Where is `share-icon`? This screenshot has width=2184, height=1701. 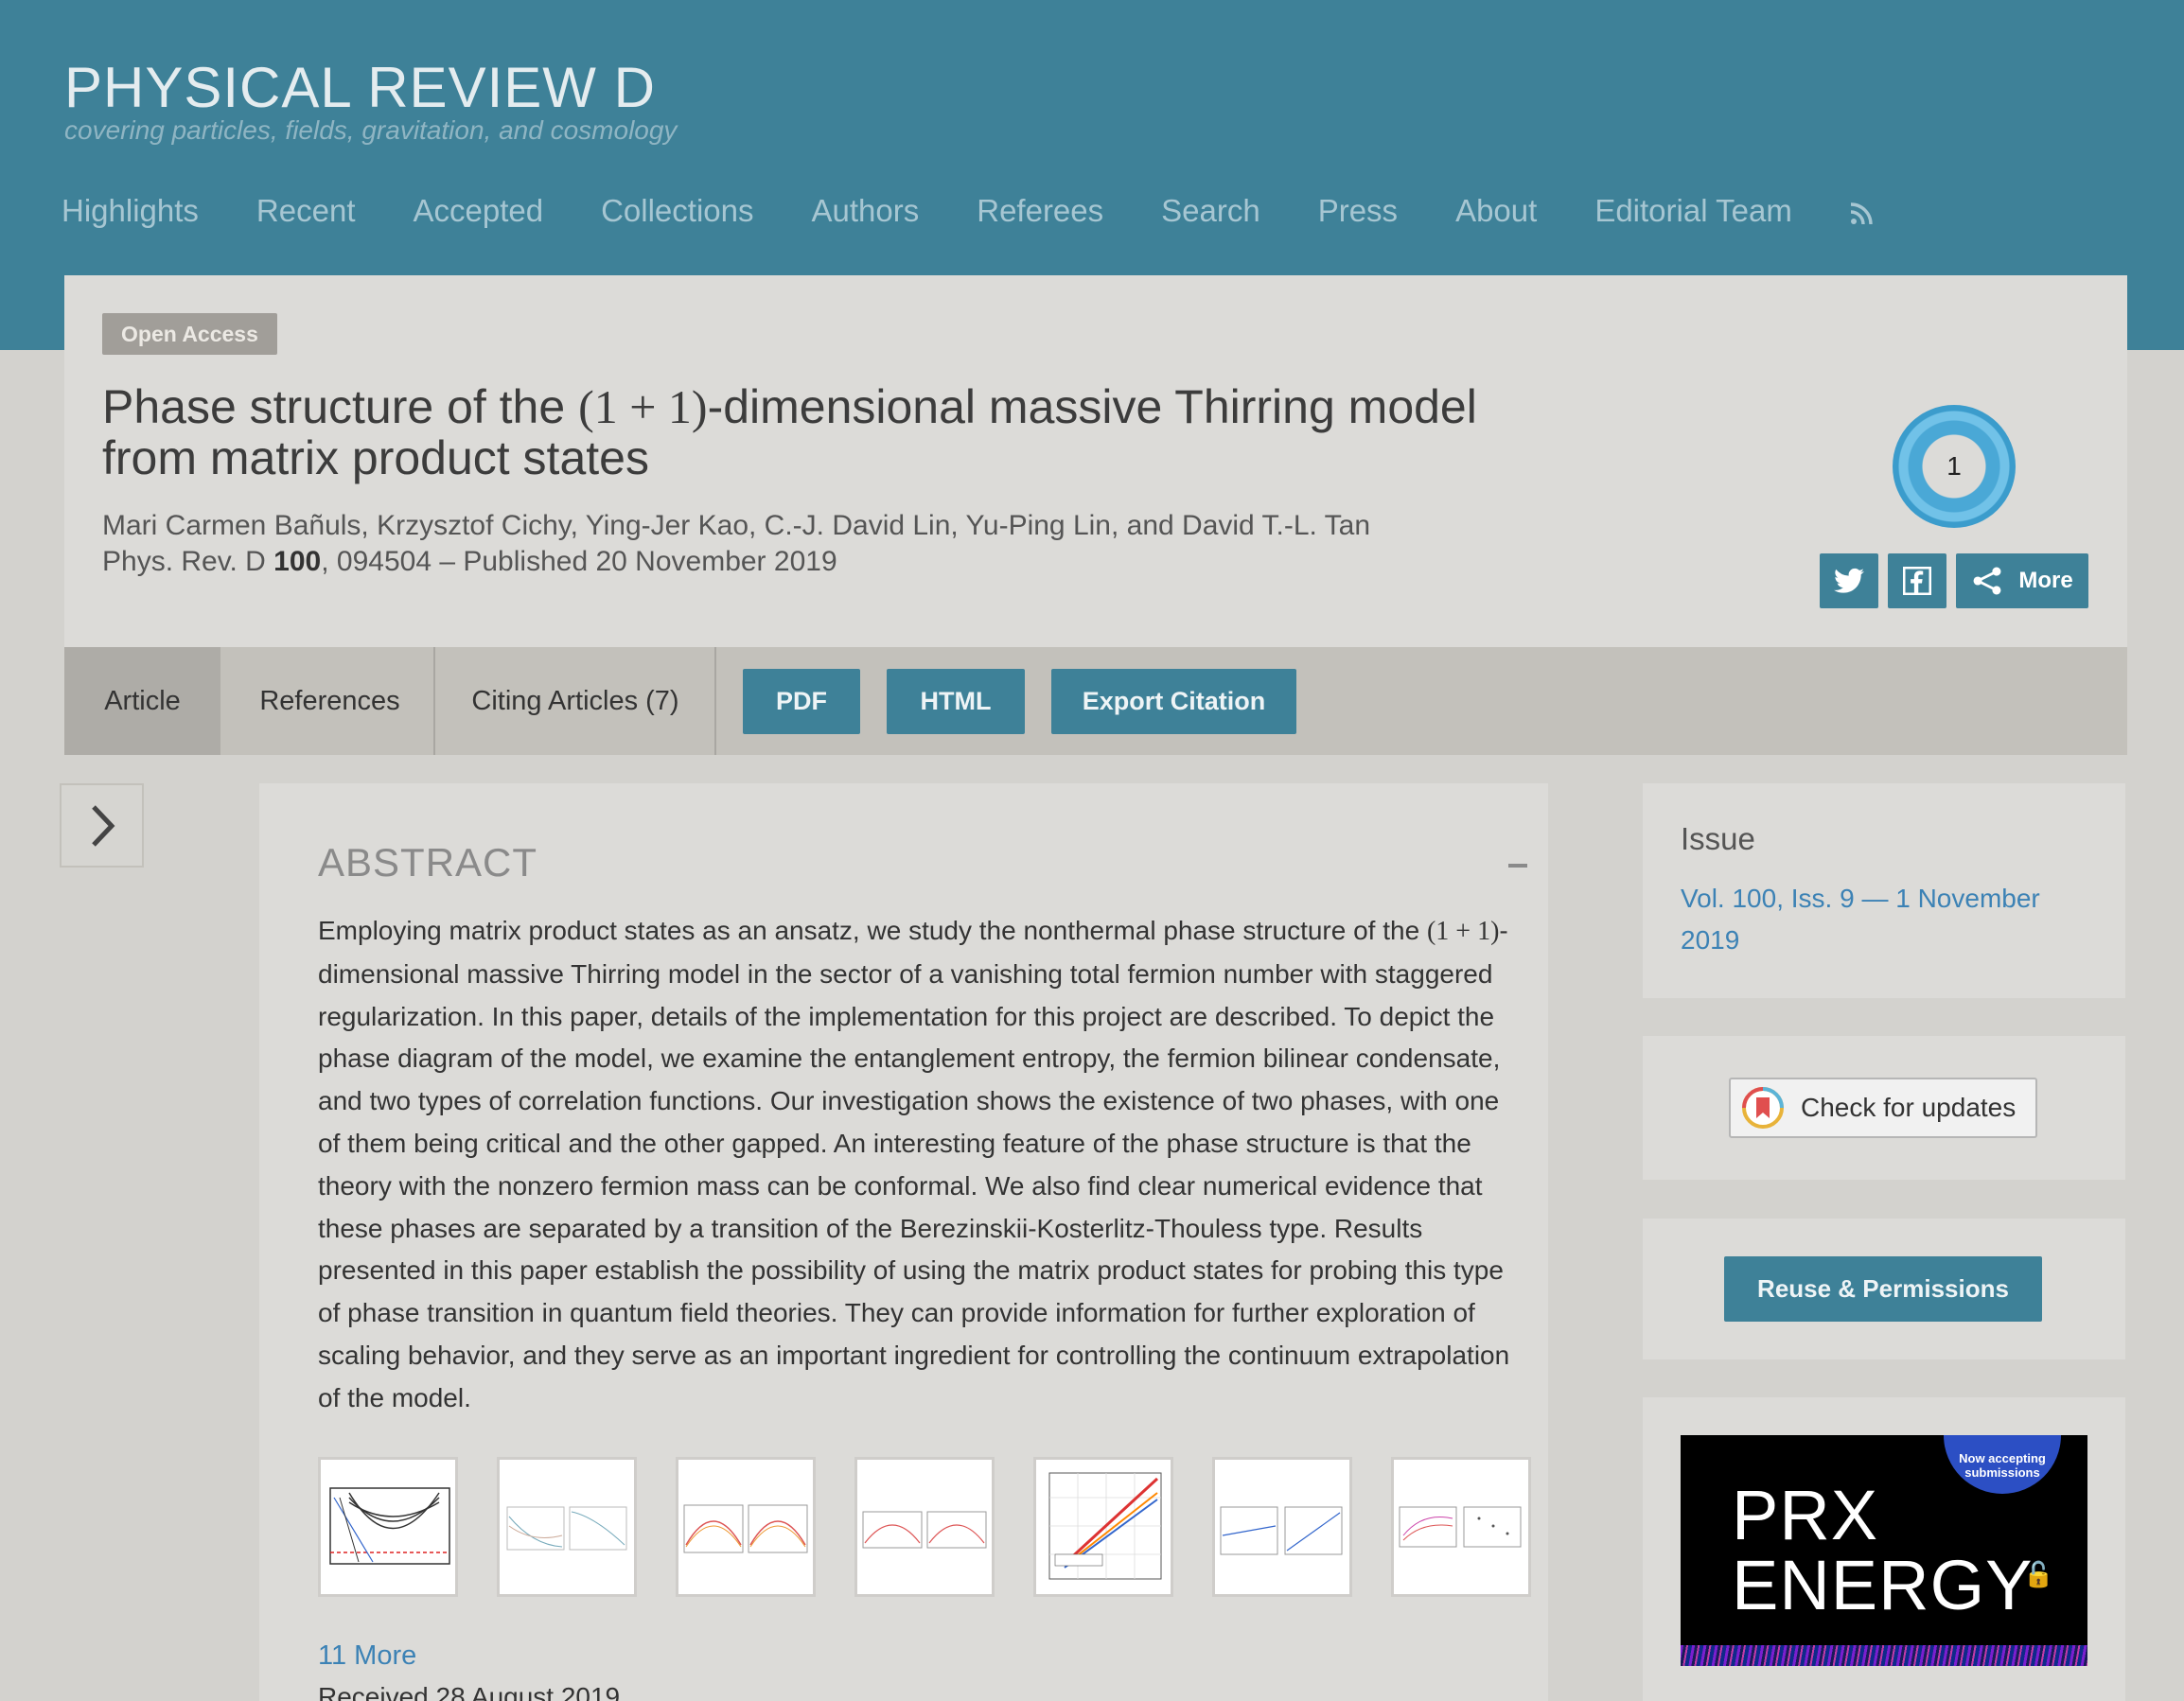
share-icon is located at coordinates (1987, 581).